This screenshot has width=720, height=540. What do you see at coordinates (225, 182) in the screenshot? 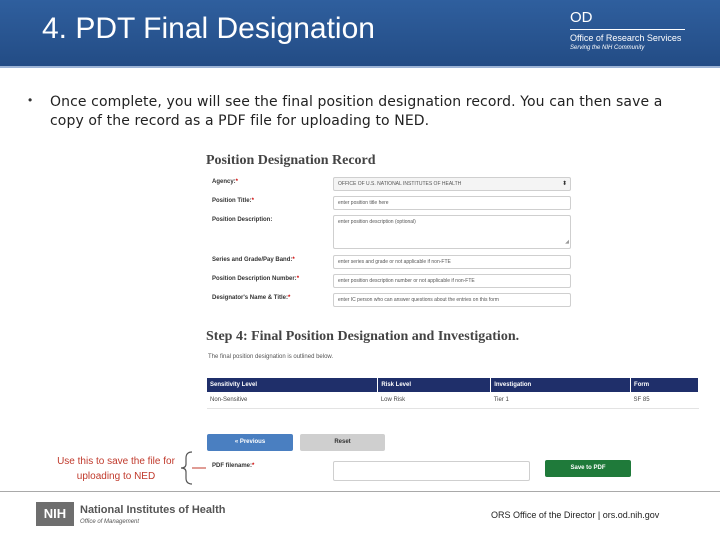
I see `agency-label: Agency:*` at bounding box center [225, 182].